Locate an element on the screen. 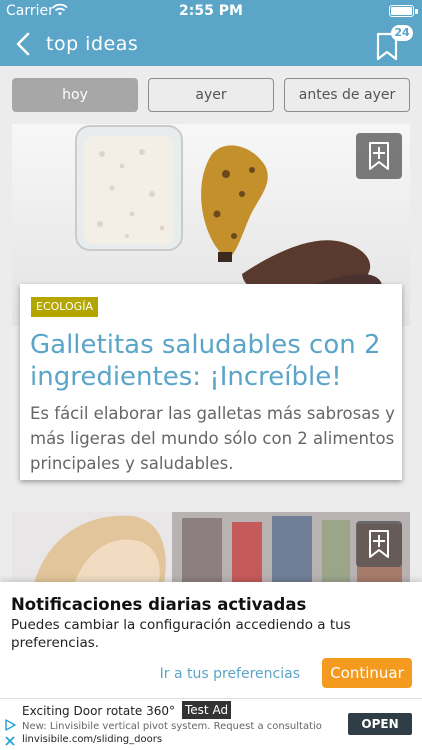 The width and height of the screenshot is (422, 750). battery-icon is located at coordinates (401, 11).